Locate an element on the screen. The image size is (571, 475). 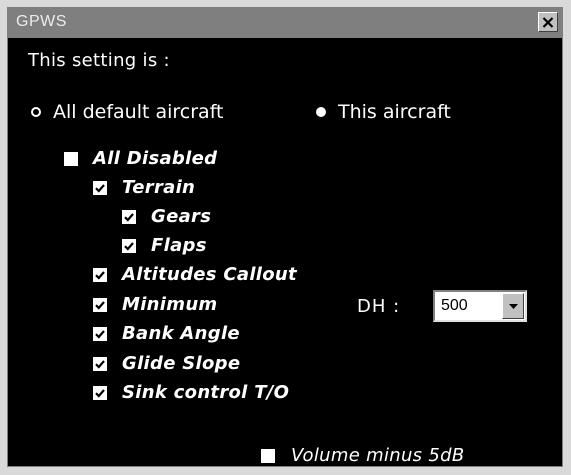
checkbox-glide-slope: Glide Slope is located at coordinates (166, 363).